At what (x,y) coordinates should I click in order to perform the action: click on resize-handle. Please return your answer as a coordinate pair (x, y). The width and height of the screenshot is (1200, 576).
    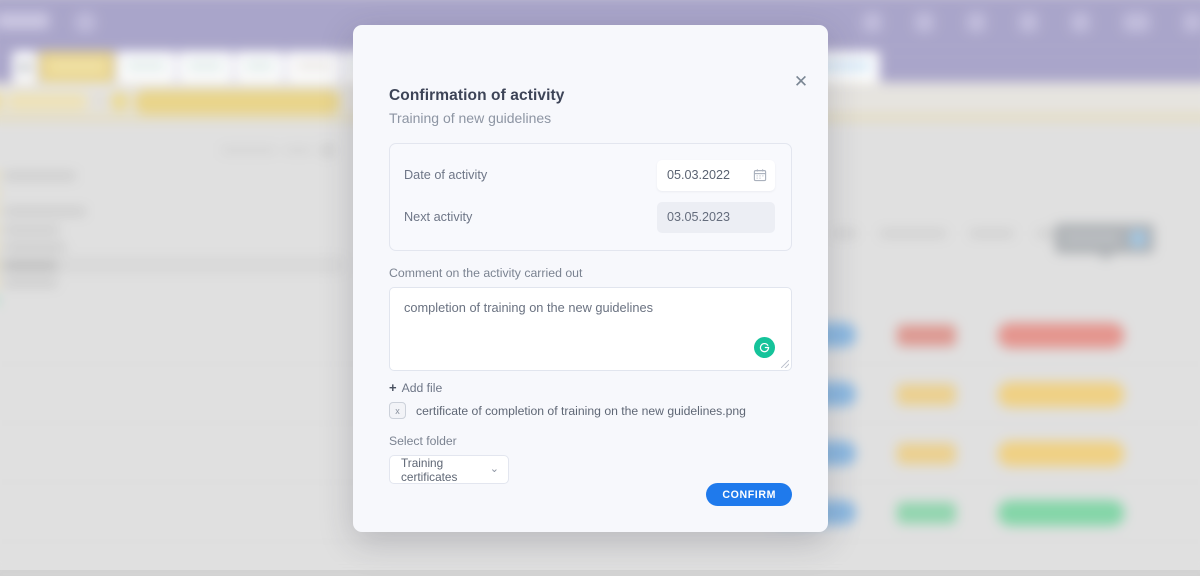
    Looking at the image, I should click on (785, 364).